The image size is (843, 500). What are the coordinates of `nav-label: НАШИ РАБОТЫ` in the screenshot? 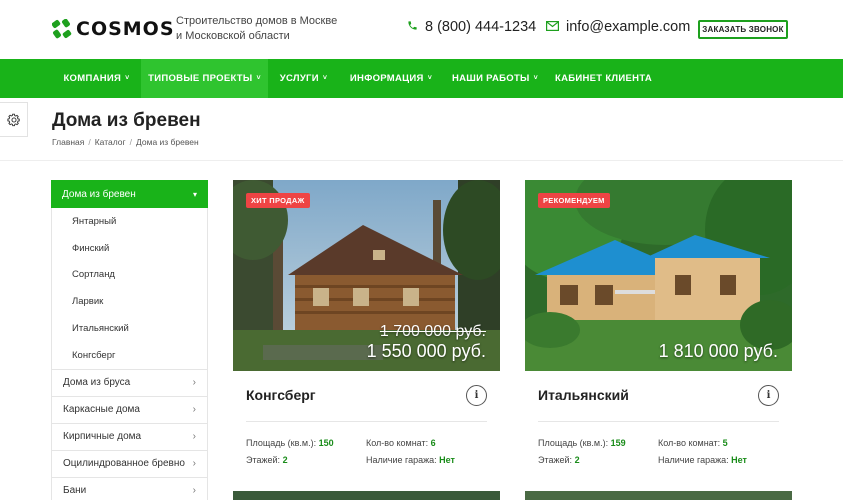 It's located at (490, 78).